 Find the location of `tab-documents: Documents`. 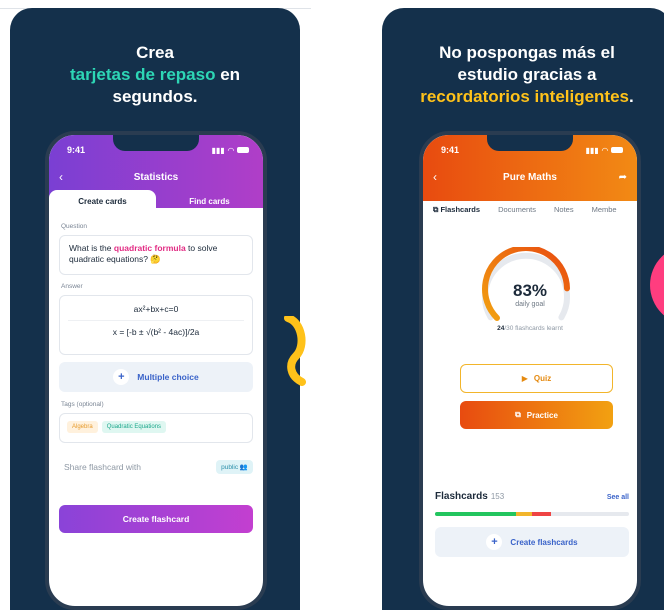

tab-documents: Documents is located at coordinates (517, 210).